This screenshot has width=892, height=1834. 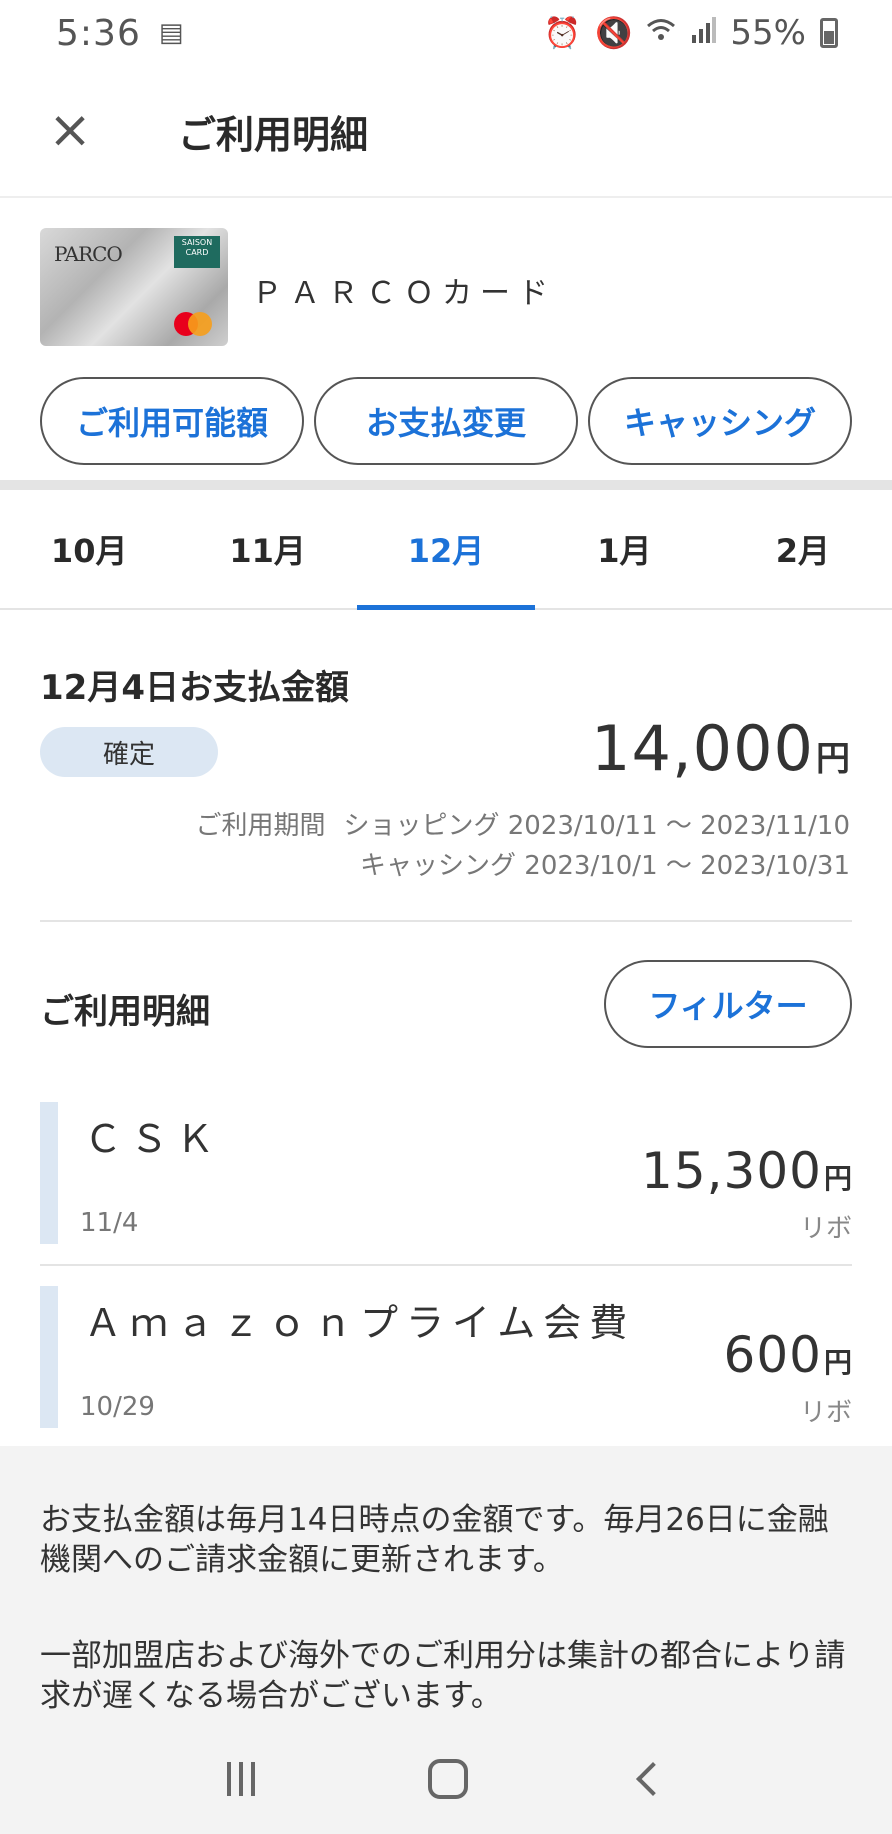 What do you see at coordinates (661, 33) in the screenshot?
I see `wifi-icon` at bounding box center [661, 33].